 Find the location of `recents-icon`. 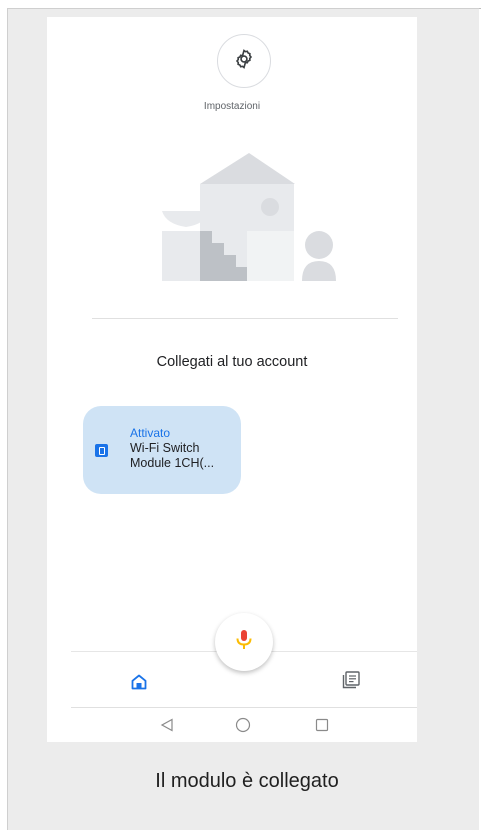

recents-icon is located at coordinates (322, 727).